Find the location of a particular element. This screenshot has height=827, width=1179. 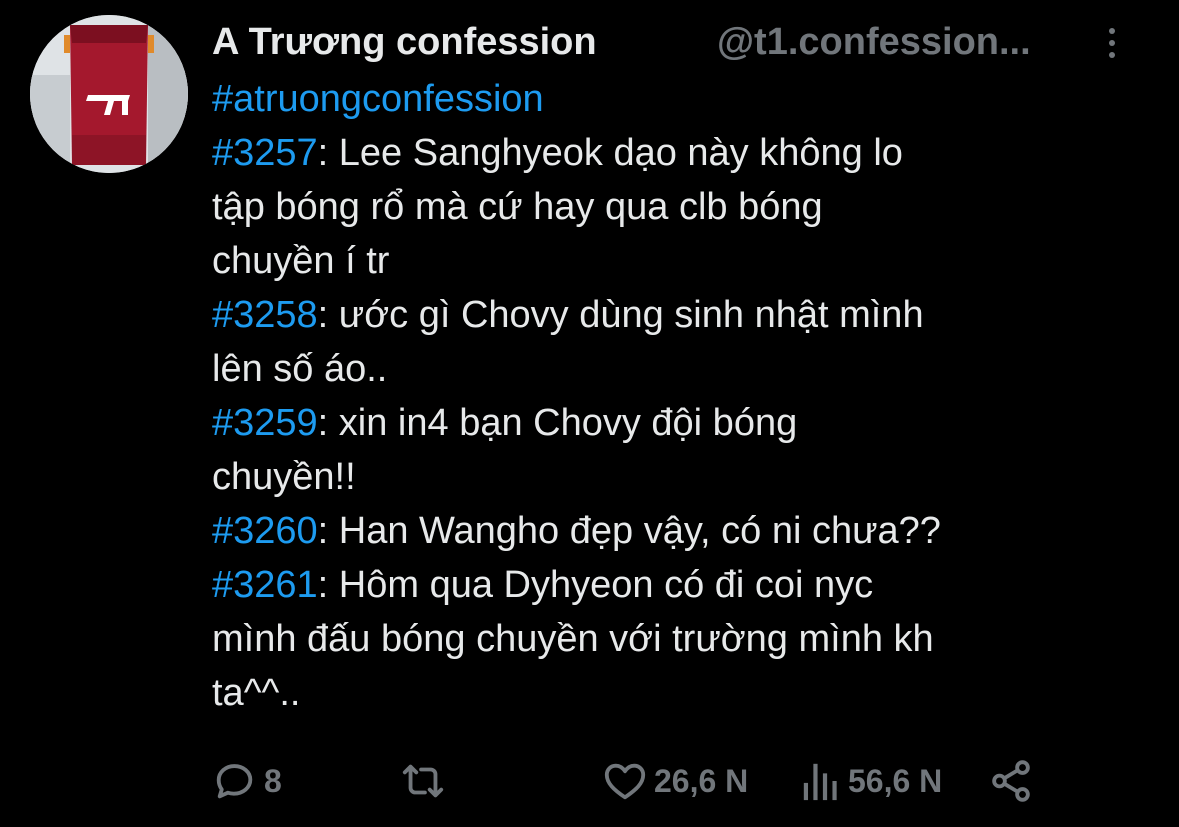

tweet-text-line: ta^^.. is located at coordinates (677, 693).